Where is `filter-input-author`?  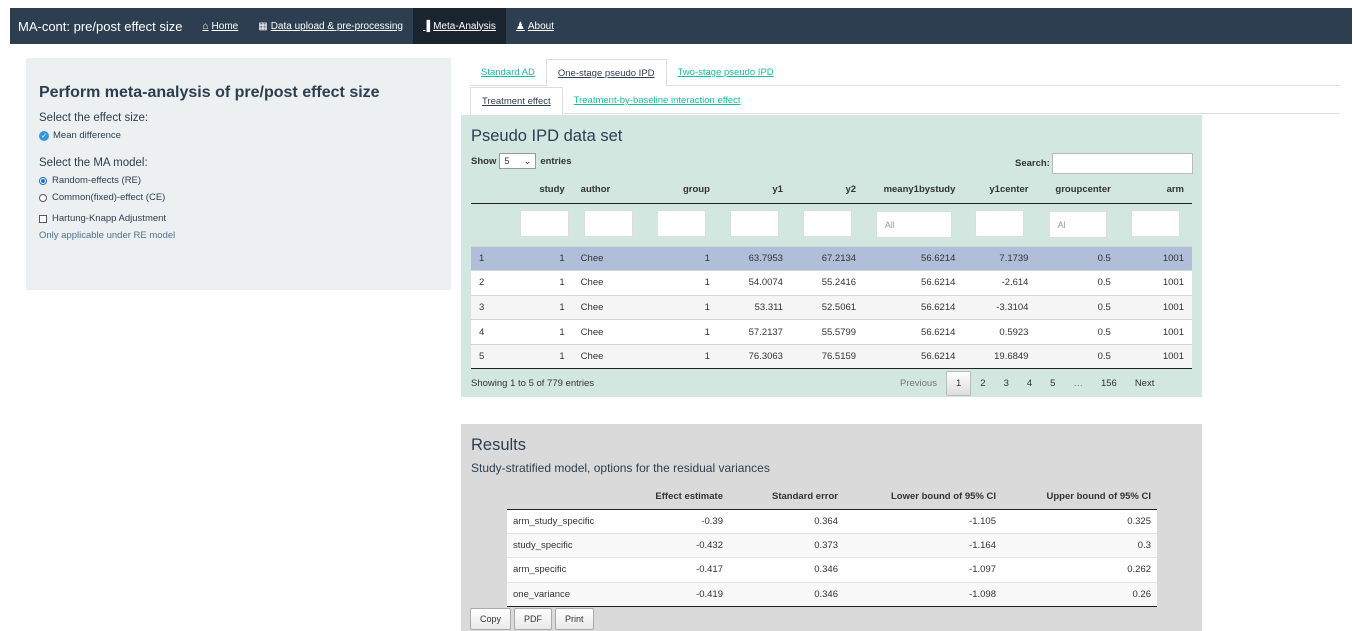 filter-input-author is located at coordinates (609, 223).